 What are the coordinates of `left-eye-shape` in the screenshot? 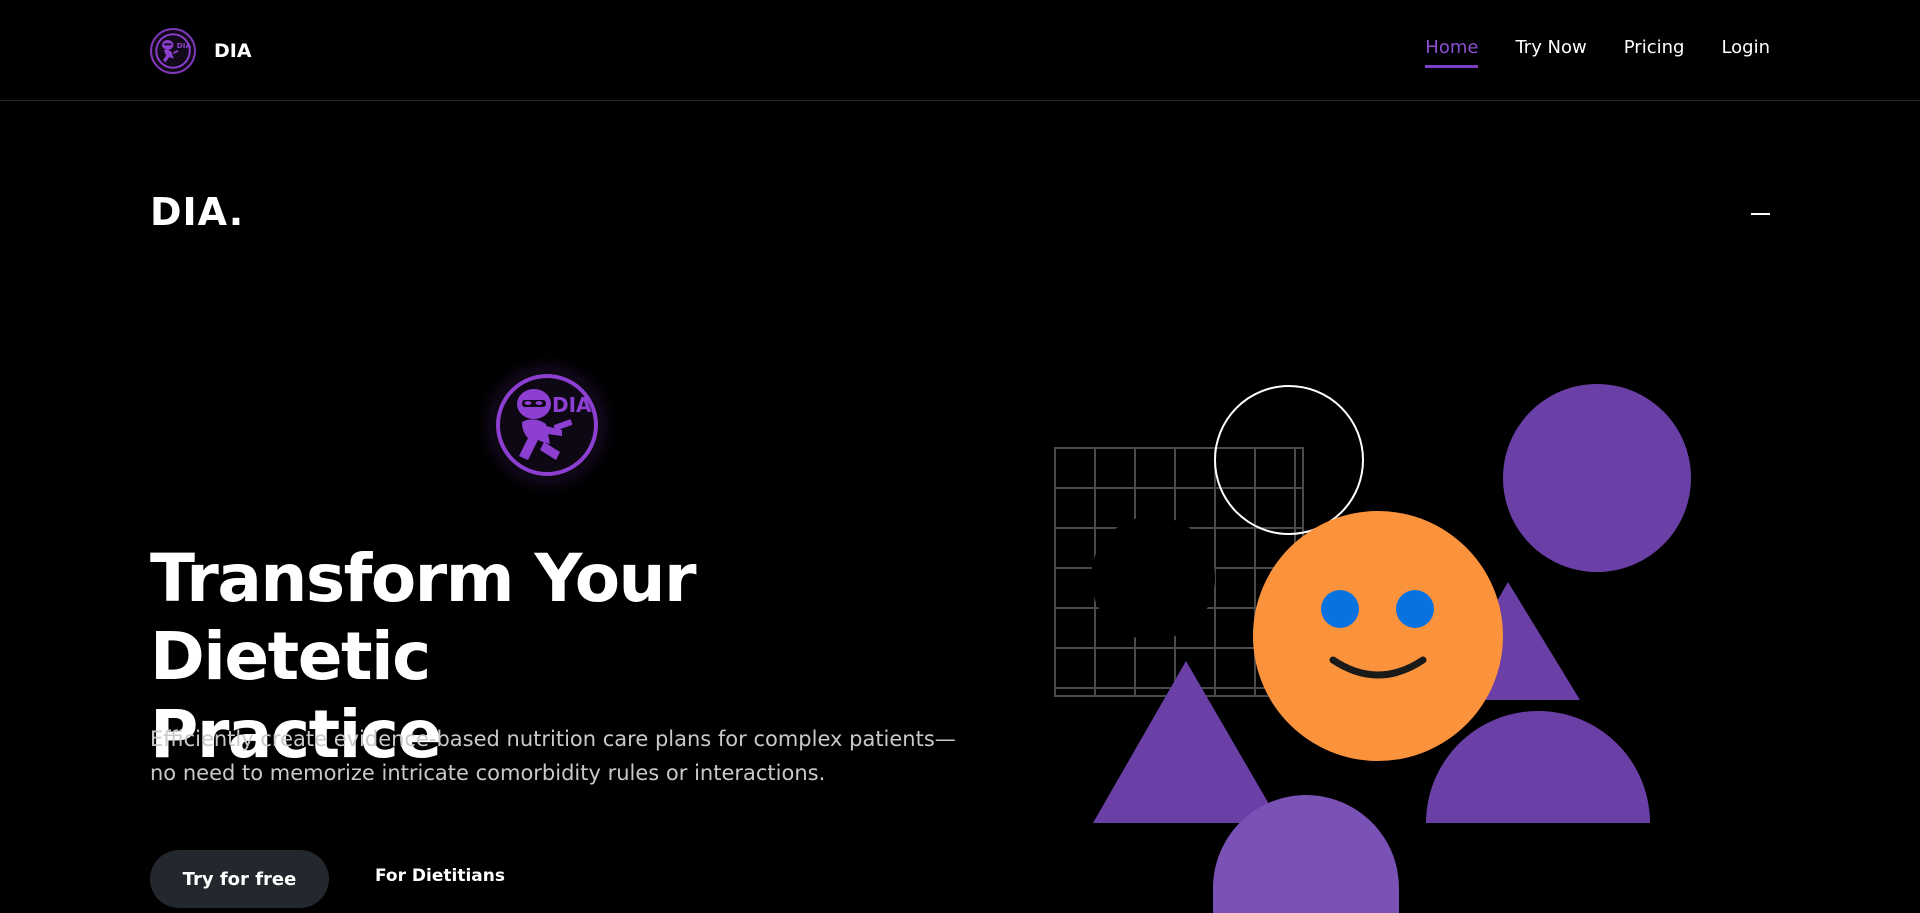 It's located at (1340, 609).